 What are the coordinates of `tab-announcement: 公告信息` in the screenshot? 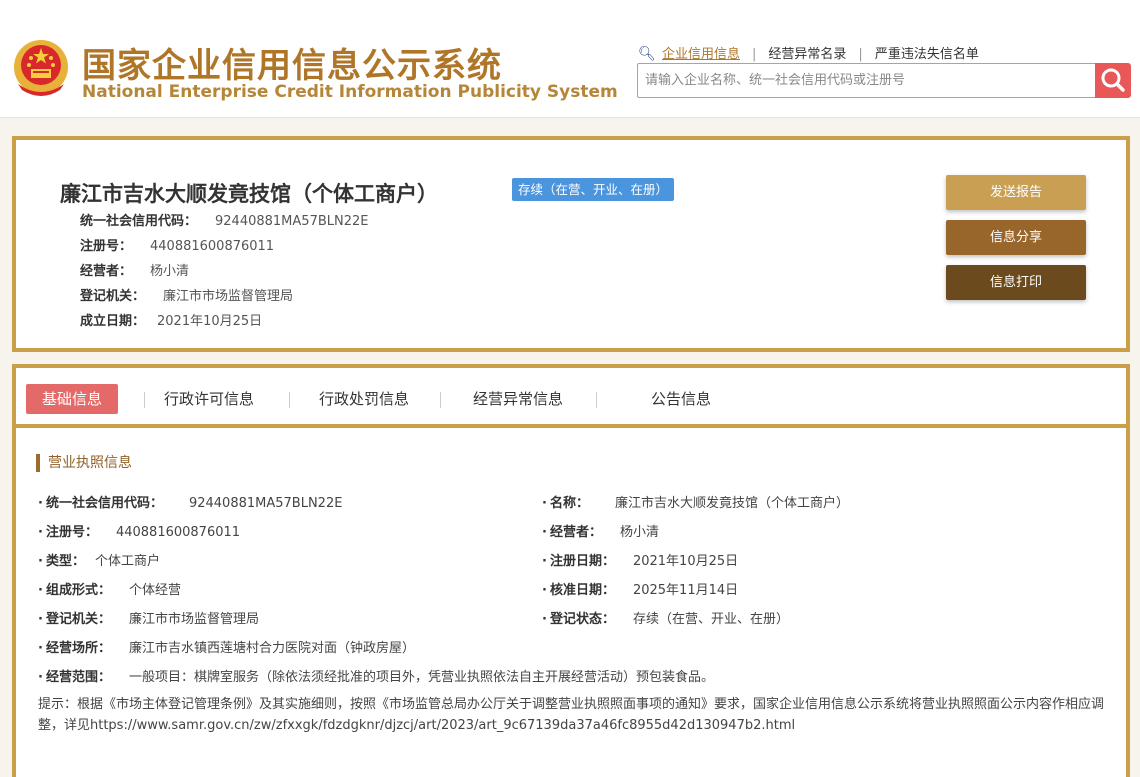 It's located at (681, 399).